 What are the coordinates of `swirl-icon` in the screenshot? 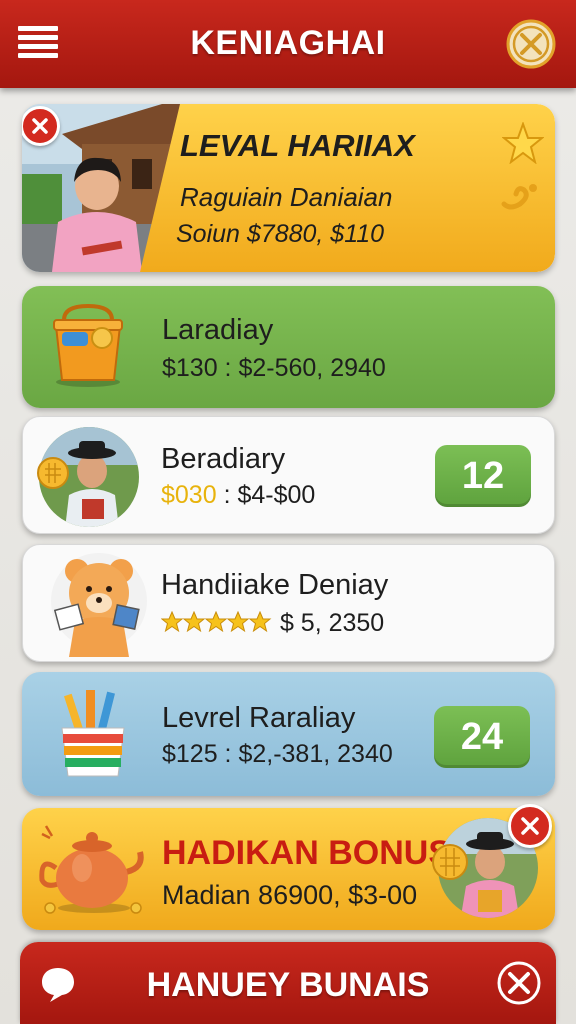 It's located at (519, 197).